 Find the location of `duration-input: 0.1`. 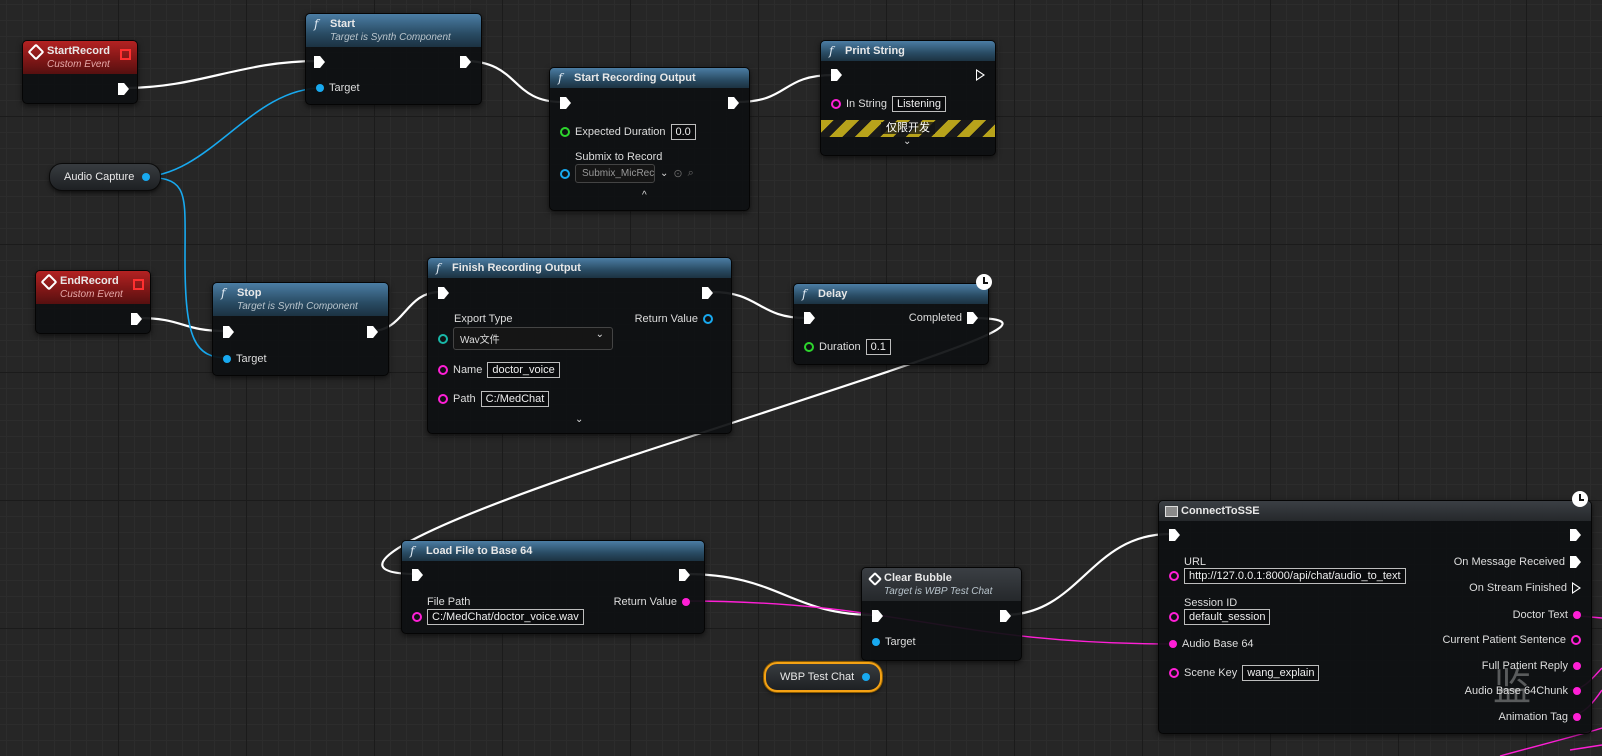

duration-input: 0.1 is located at coordinates (878, 347).